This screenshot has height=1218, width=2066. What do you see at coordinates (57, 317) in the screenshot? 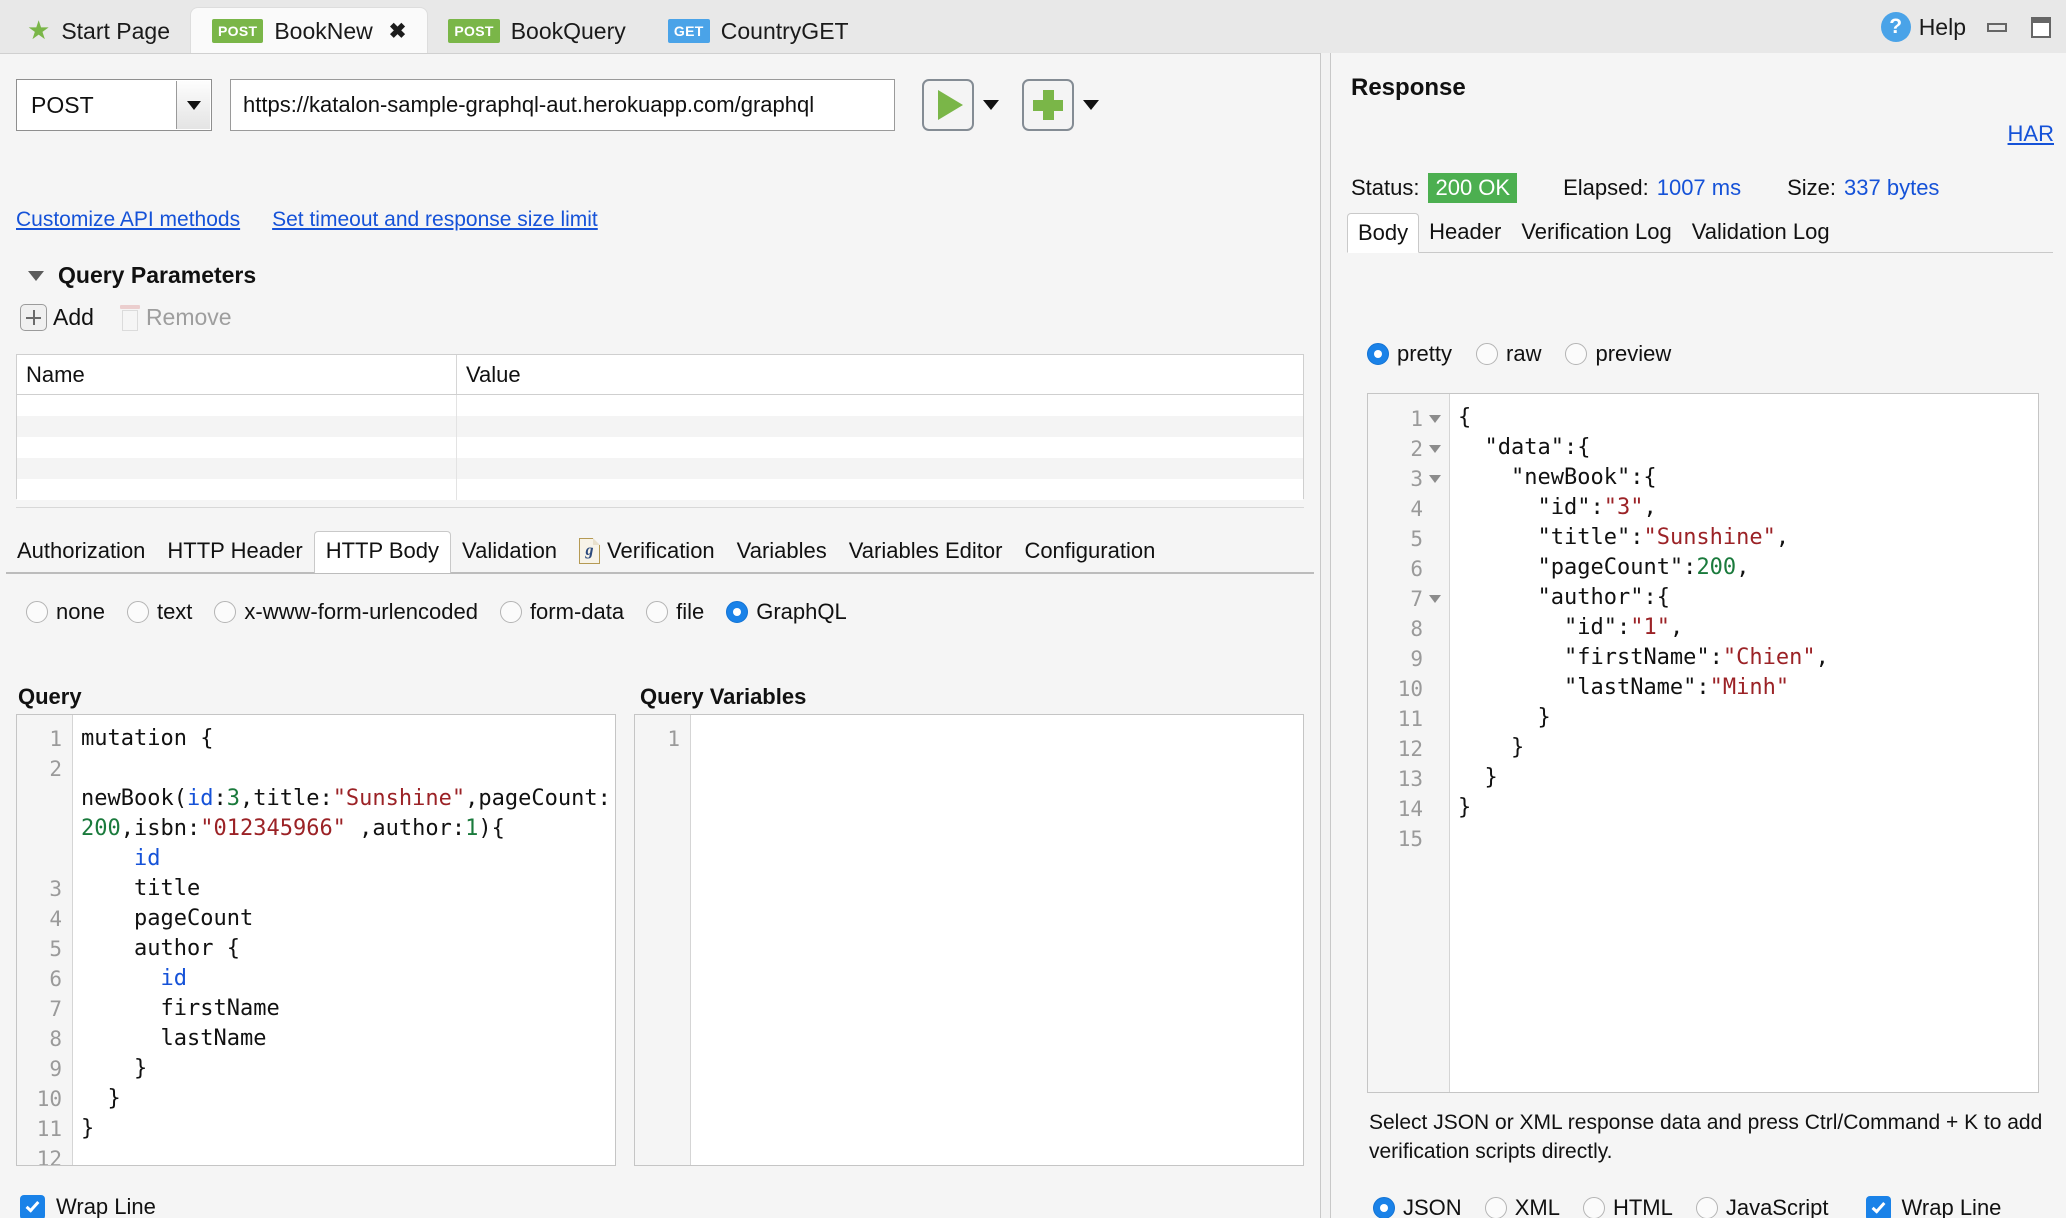
I see `add-parameter-button: Add` at bounding box center [57, 317].